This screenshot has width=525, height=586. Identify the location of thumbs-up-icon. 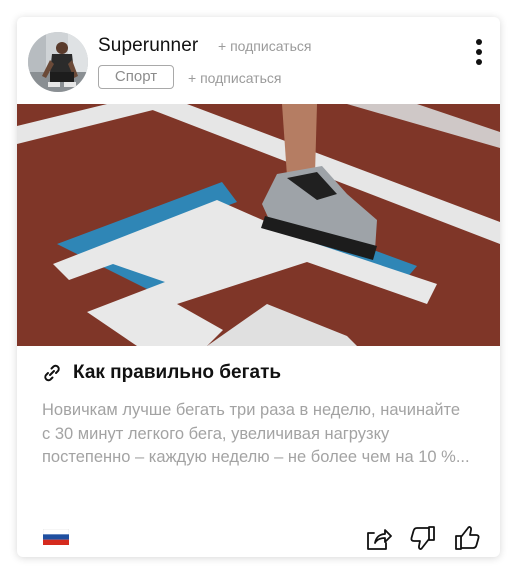
(467, 538).